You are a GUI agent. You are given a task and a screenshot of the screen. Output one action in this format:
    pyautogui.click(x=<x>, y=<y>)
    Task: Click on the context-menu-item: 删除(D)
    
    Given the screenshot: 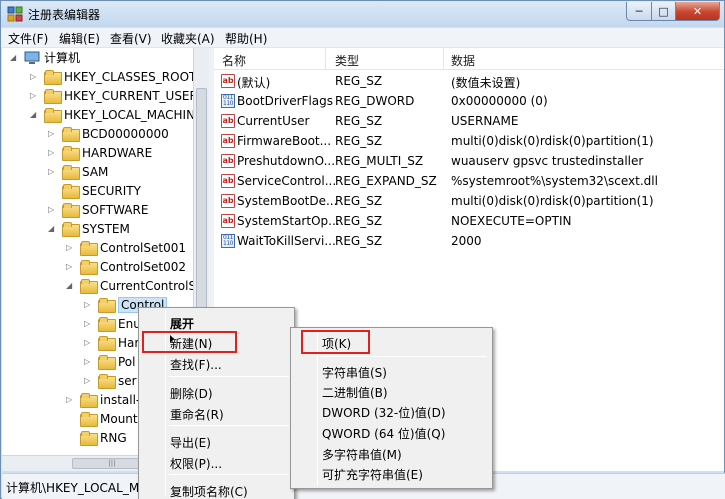 What is the action you would take?
    pyautogui.click(x=216, y=392)
    